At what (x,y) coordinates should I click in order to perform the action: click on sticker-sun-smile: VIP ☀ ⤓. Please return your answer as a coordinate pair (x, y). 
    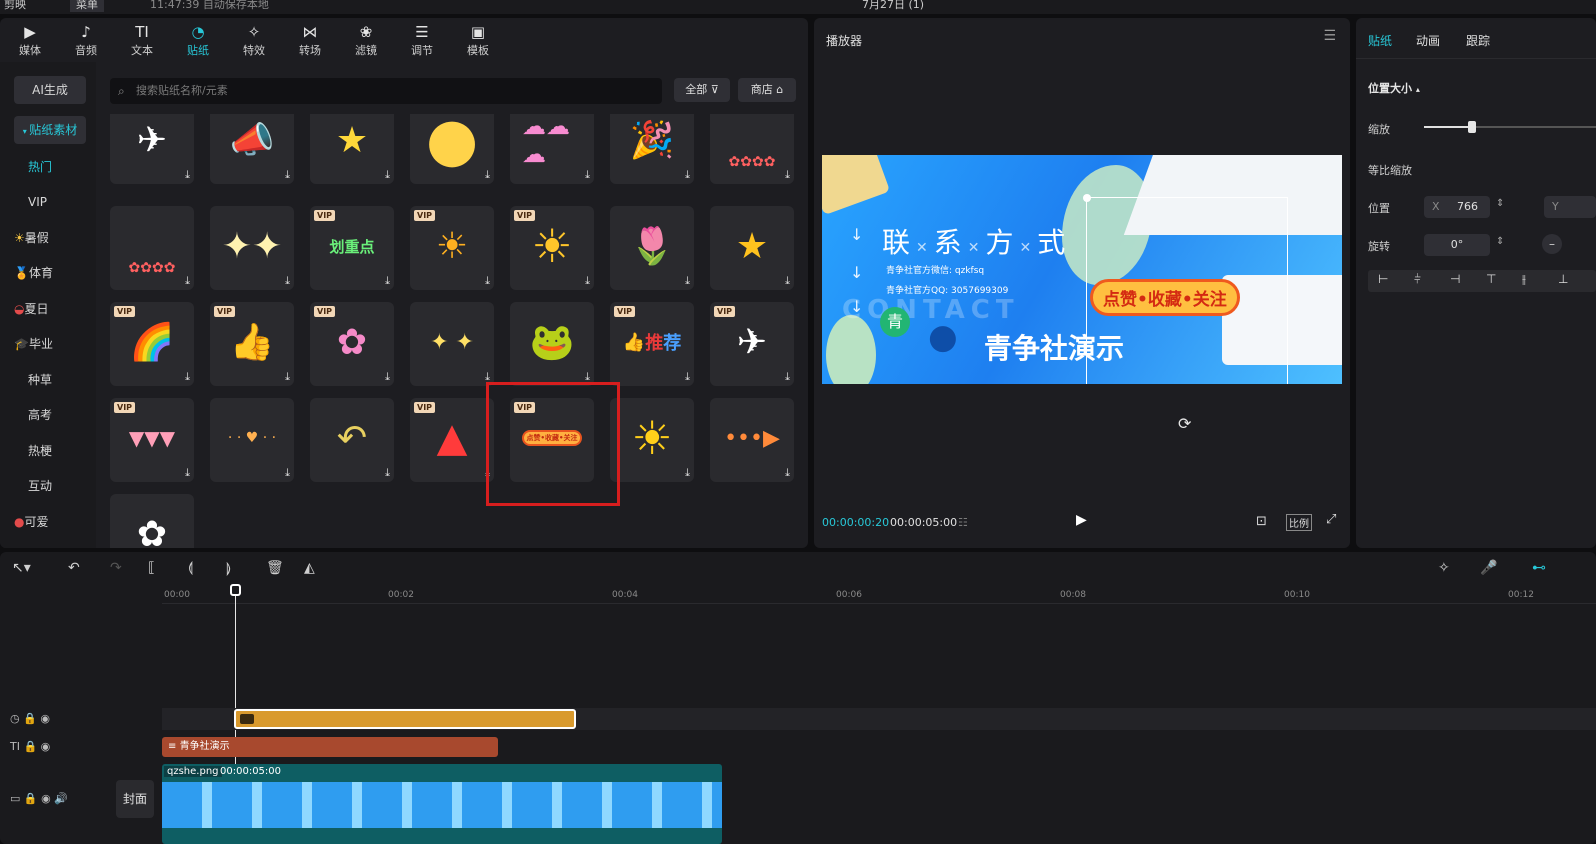
    Looking at the image, I should click on (552, 248).